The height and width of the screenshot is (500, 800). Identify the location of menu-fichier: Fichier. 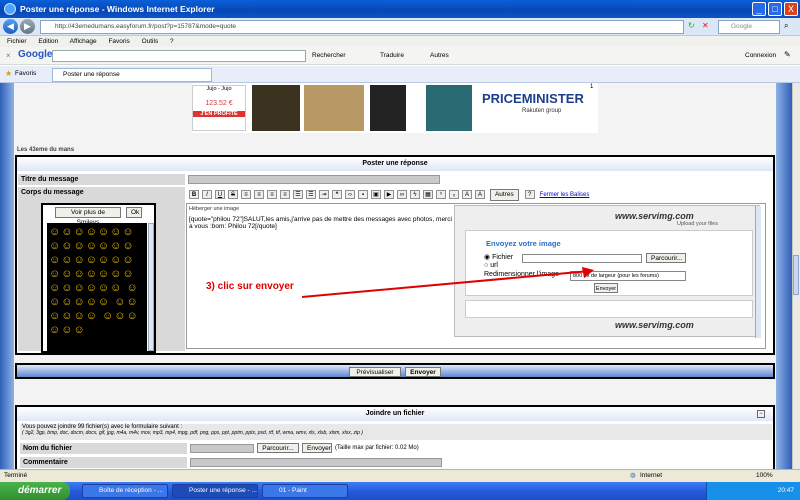
(17, 41).